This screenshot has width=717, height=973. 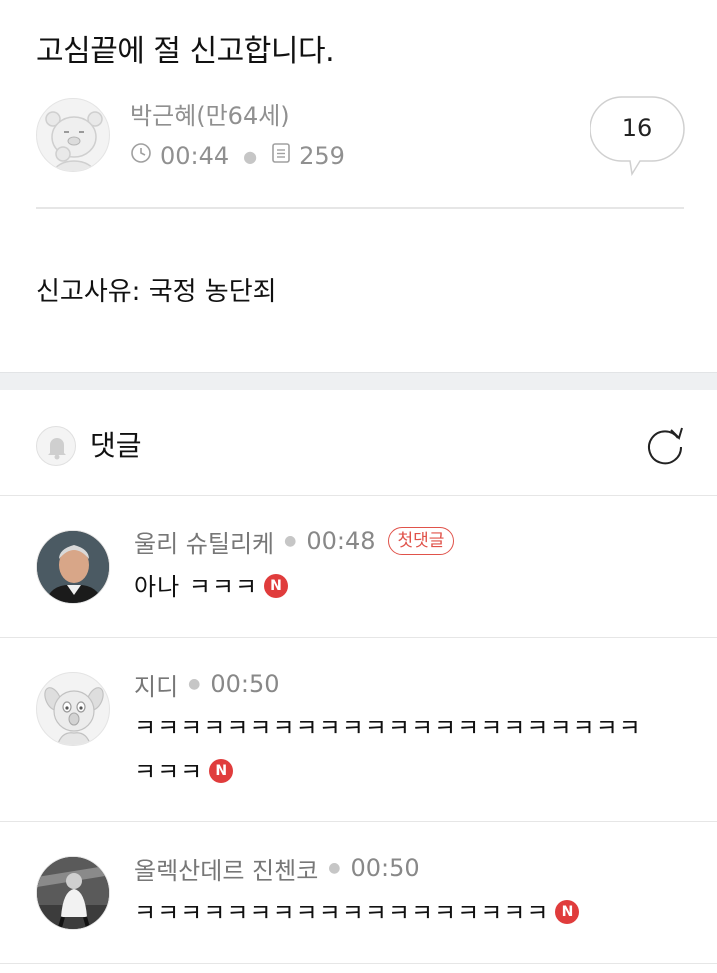 What do you see at coordinates (360, 208) in the screenshot?
I see `divider` at bounding box center [360, 208].